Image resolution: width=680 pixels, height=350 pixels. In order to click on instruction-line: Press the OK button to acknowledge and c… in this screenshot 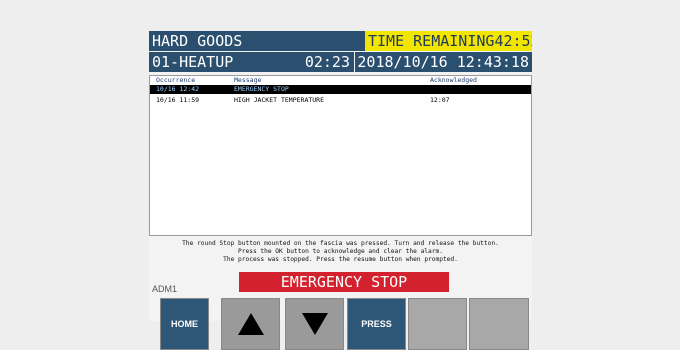, I will do `click(340, 251)`.